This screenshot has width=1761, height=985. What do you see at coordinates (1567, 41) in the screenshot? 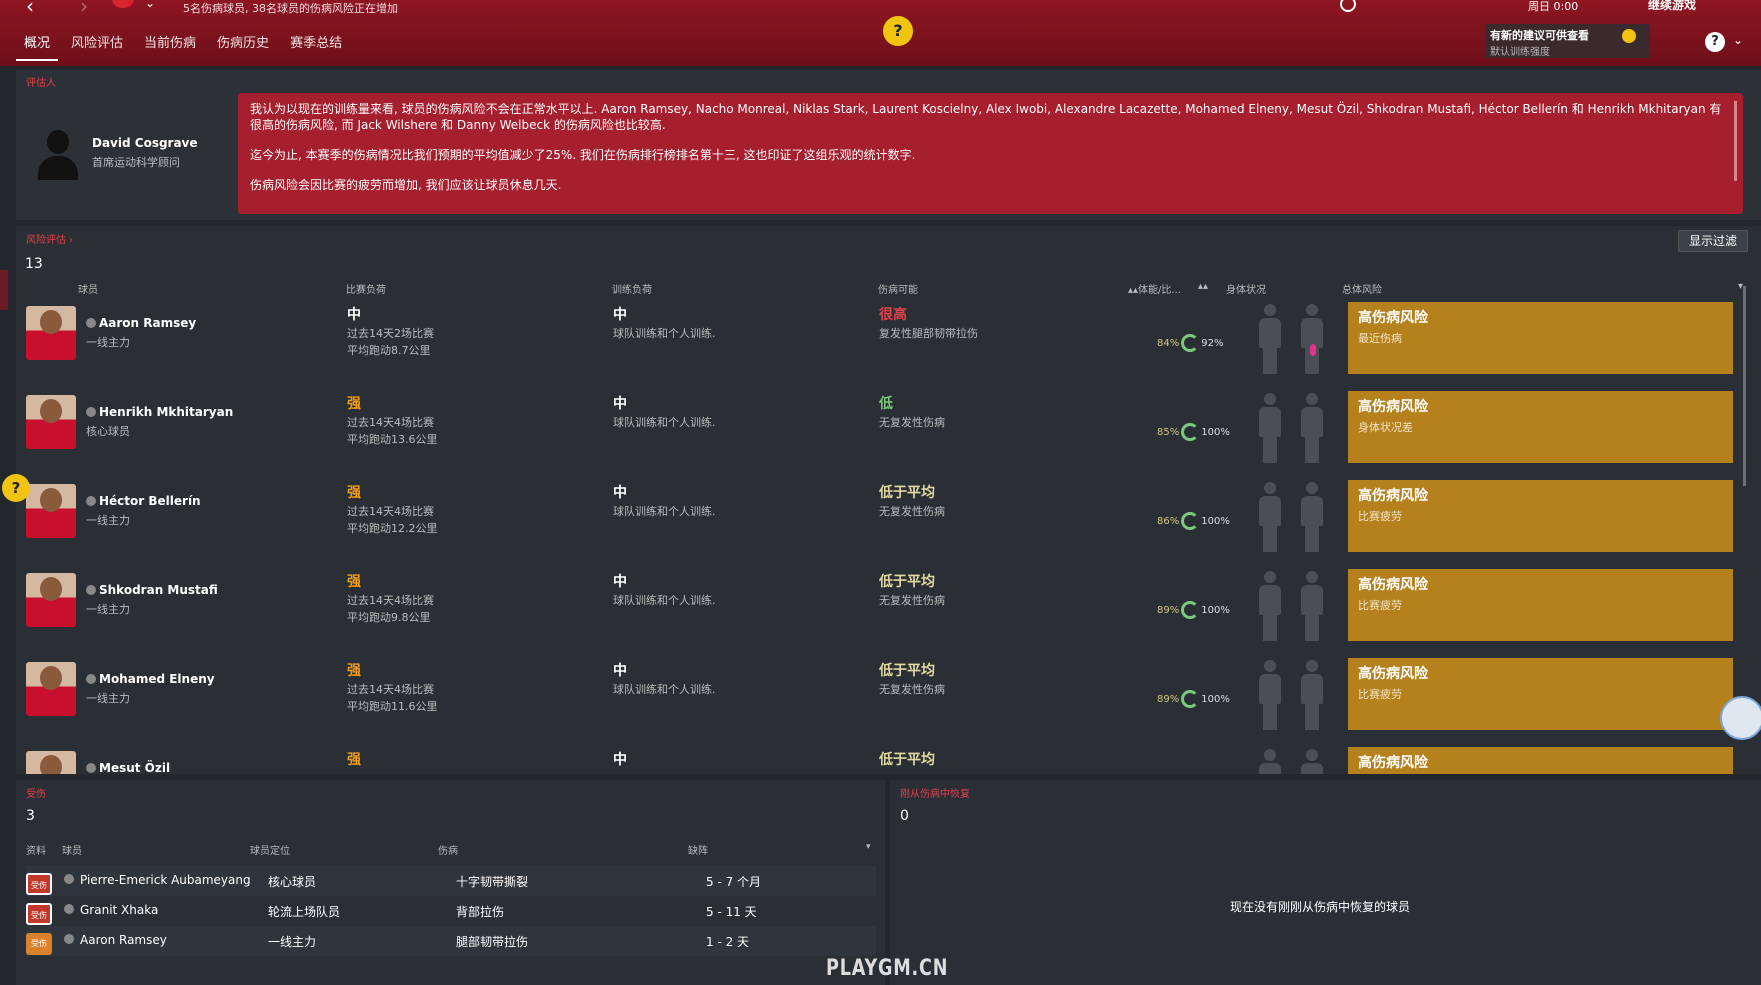
I see `suggestion-panel: 有新的建议可供查看 默认训练强度` at bounding box center [1567, 41].